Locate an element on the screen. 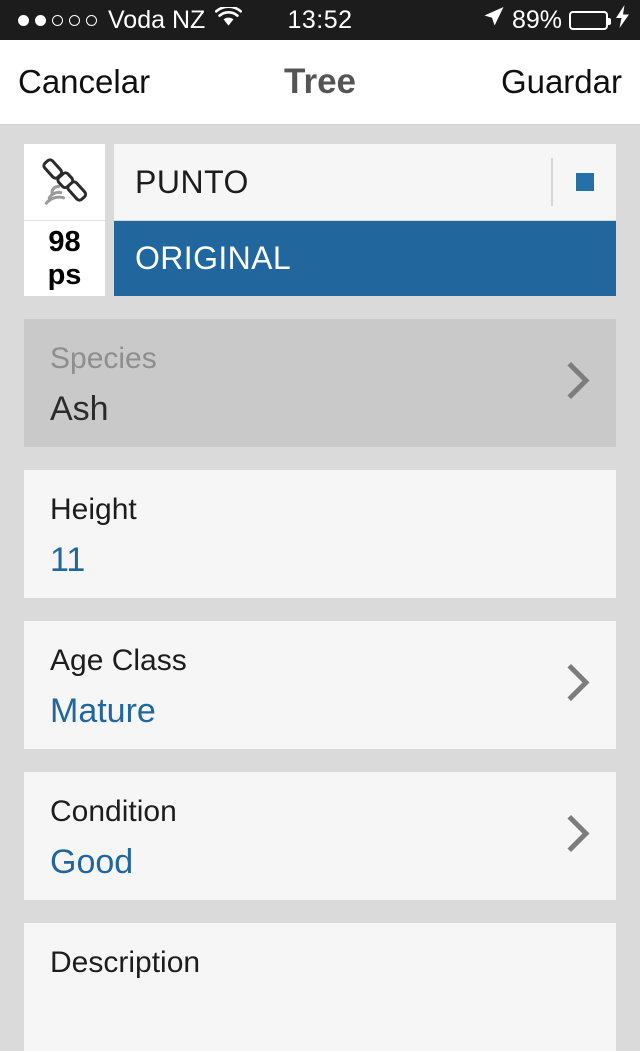 Image resolution: width=640 pixels, height=1051 pixels. field-label: Height is located at coordinates (93, 509).